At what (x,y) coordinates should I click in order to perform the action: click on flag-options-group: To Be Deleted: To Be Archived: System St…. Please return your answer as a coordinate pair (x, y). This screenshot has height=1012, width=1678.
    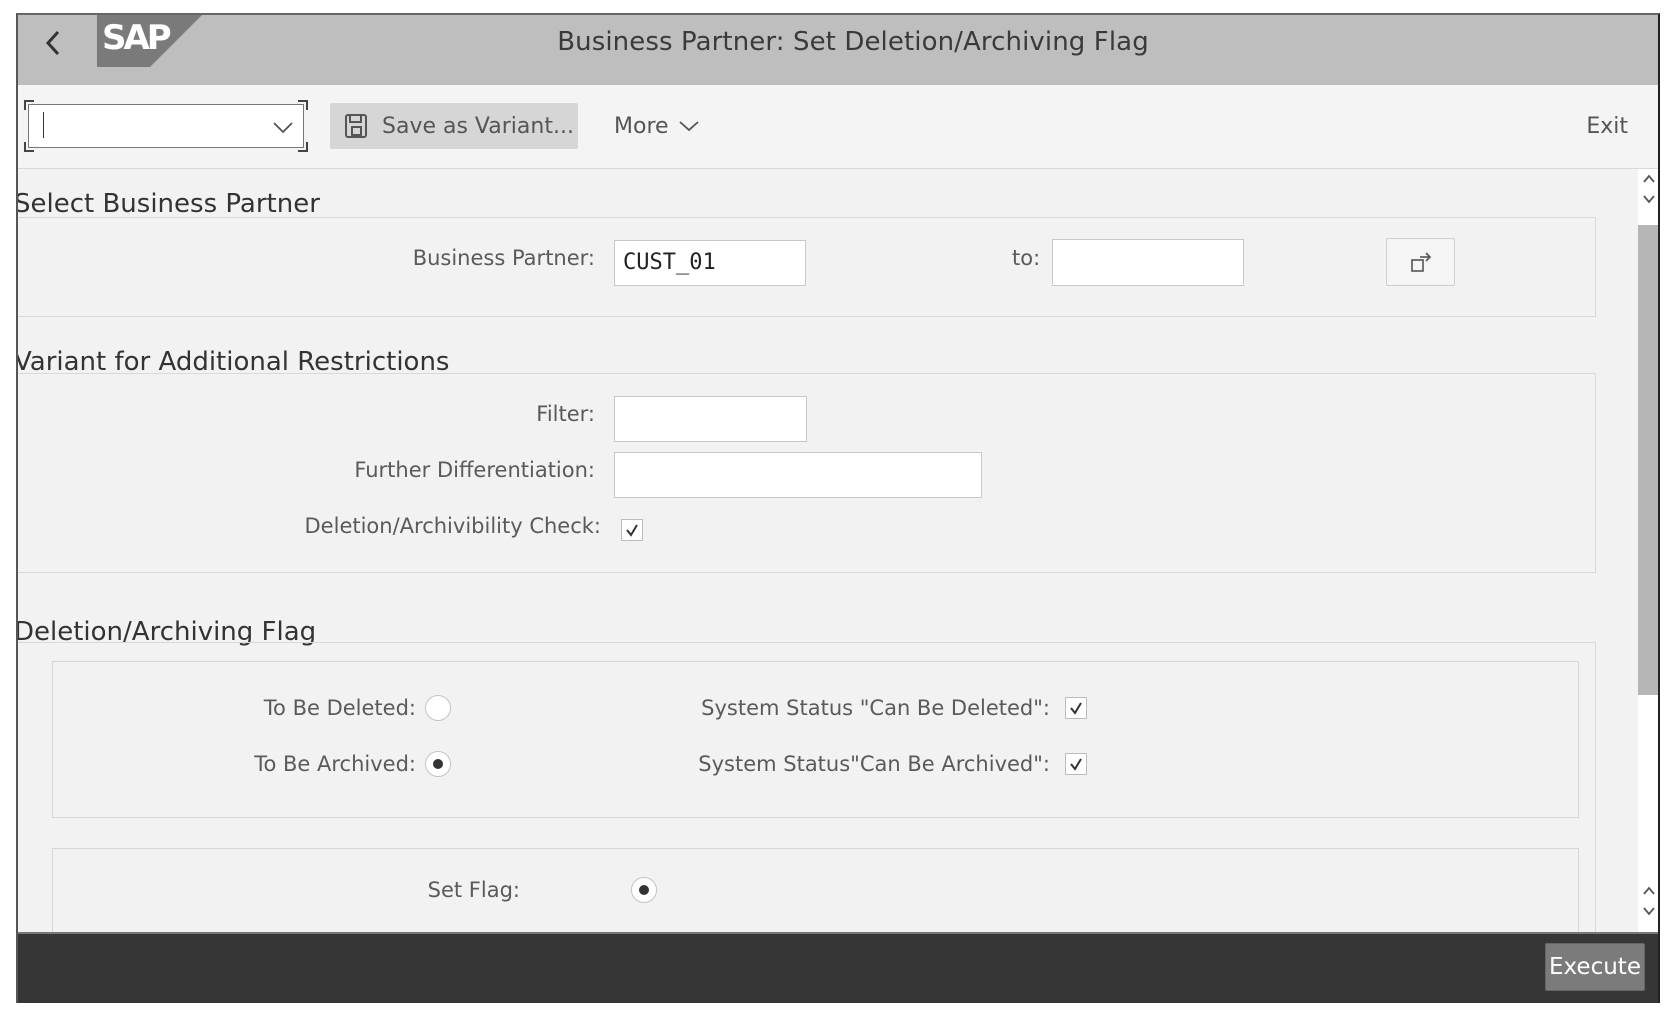
    Looking at the image, I should click on (815, 739).